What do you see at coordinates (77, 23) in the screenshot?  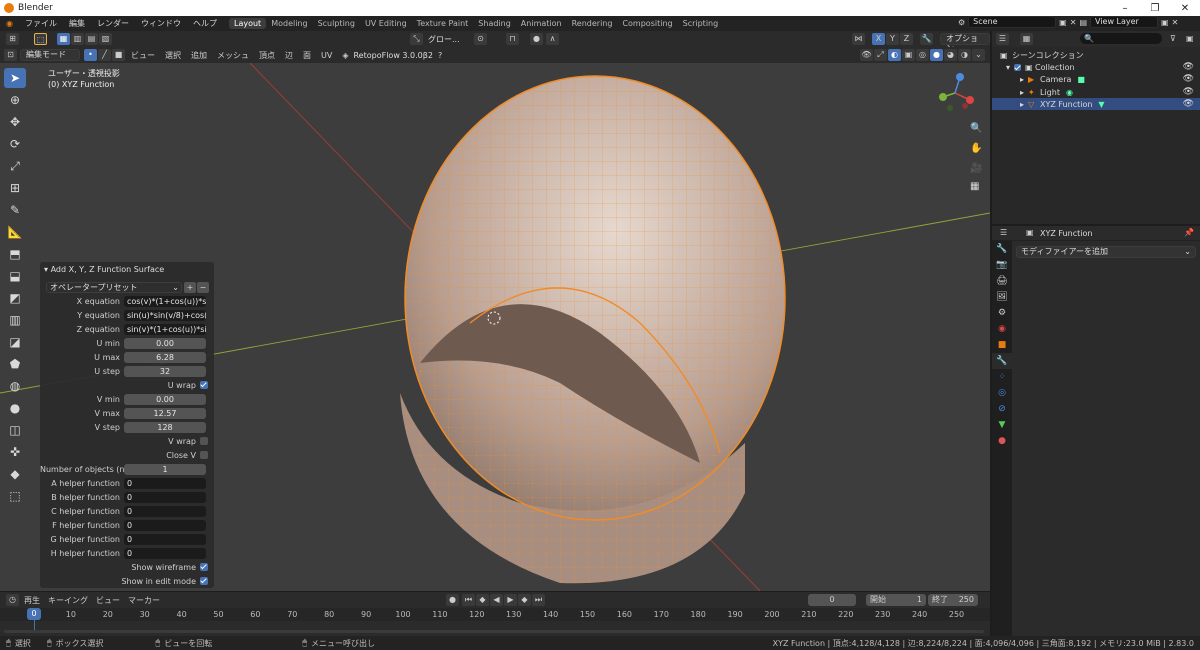 I see `menu-edit: 編集` at bounding box center [77, 23].